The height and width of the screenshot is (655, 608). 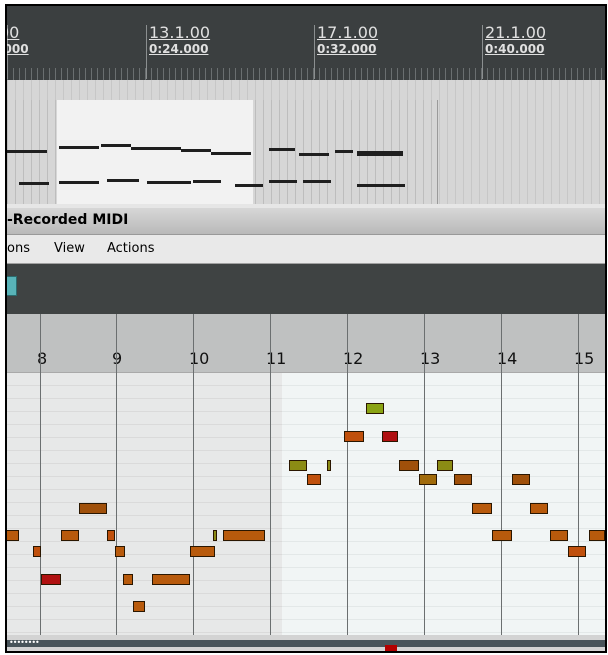 I want to click on ruler-label: 21.1.00 0:40.000, so click(x=516, y=40).